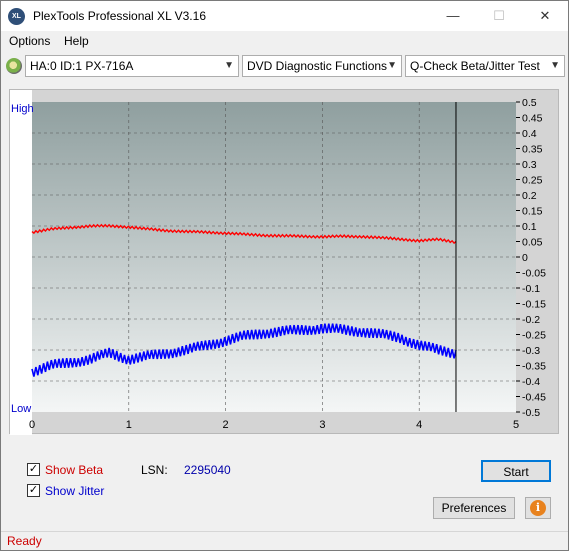  I want to click on y-tick-label: -0.25, so click(534, 336).